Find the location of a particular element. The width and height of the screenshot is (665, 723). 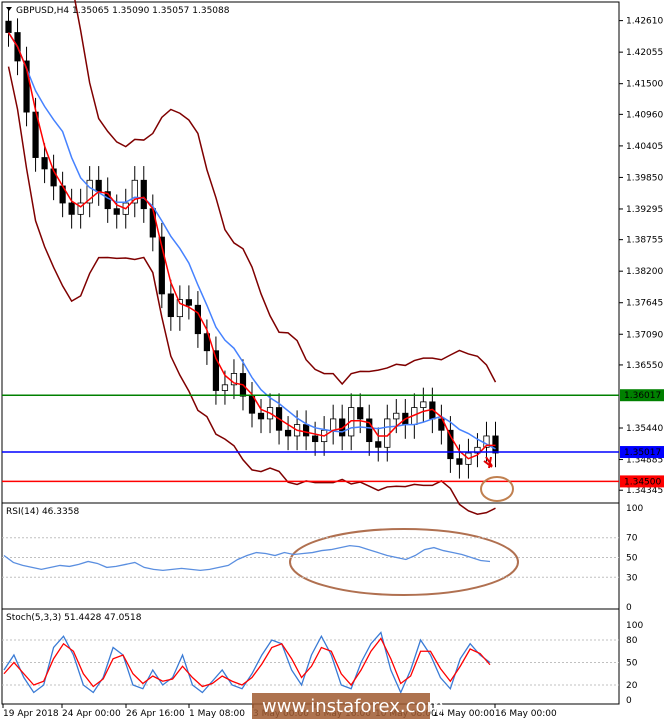

price-tick-label: 1.42055 is located at coordinates (644, 53).